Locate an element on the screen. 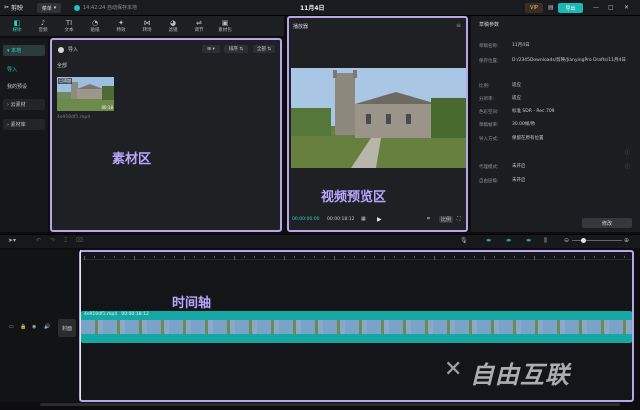 The width and height of the screenshot is (640, 410). tab-label: 素材包 is located at coordinates (225, 30).